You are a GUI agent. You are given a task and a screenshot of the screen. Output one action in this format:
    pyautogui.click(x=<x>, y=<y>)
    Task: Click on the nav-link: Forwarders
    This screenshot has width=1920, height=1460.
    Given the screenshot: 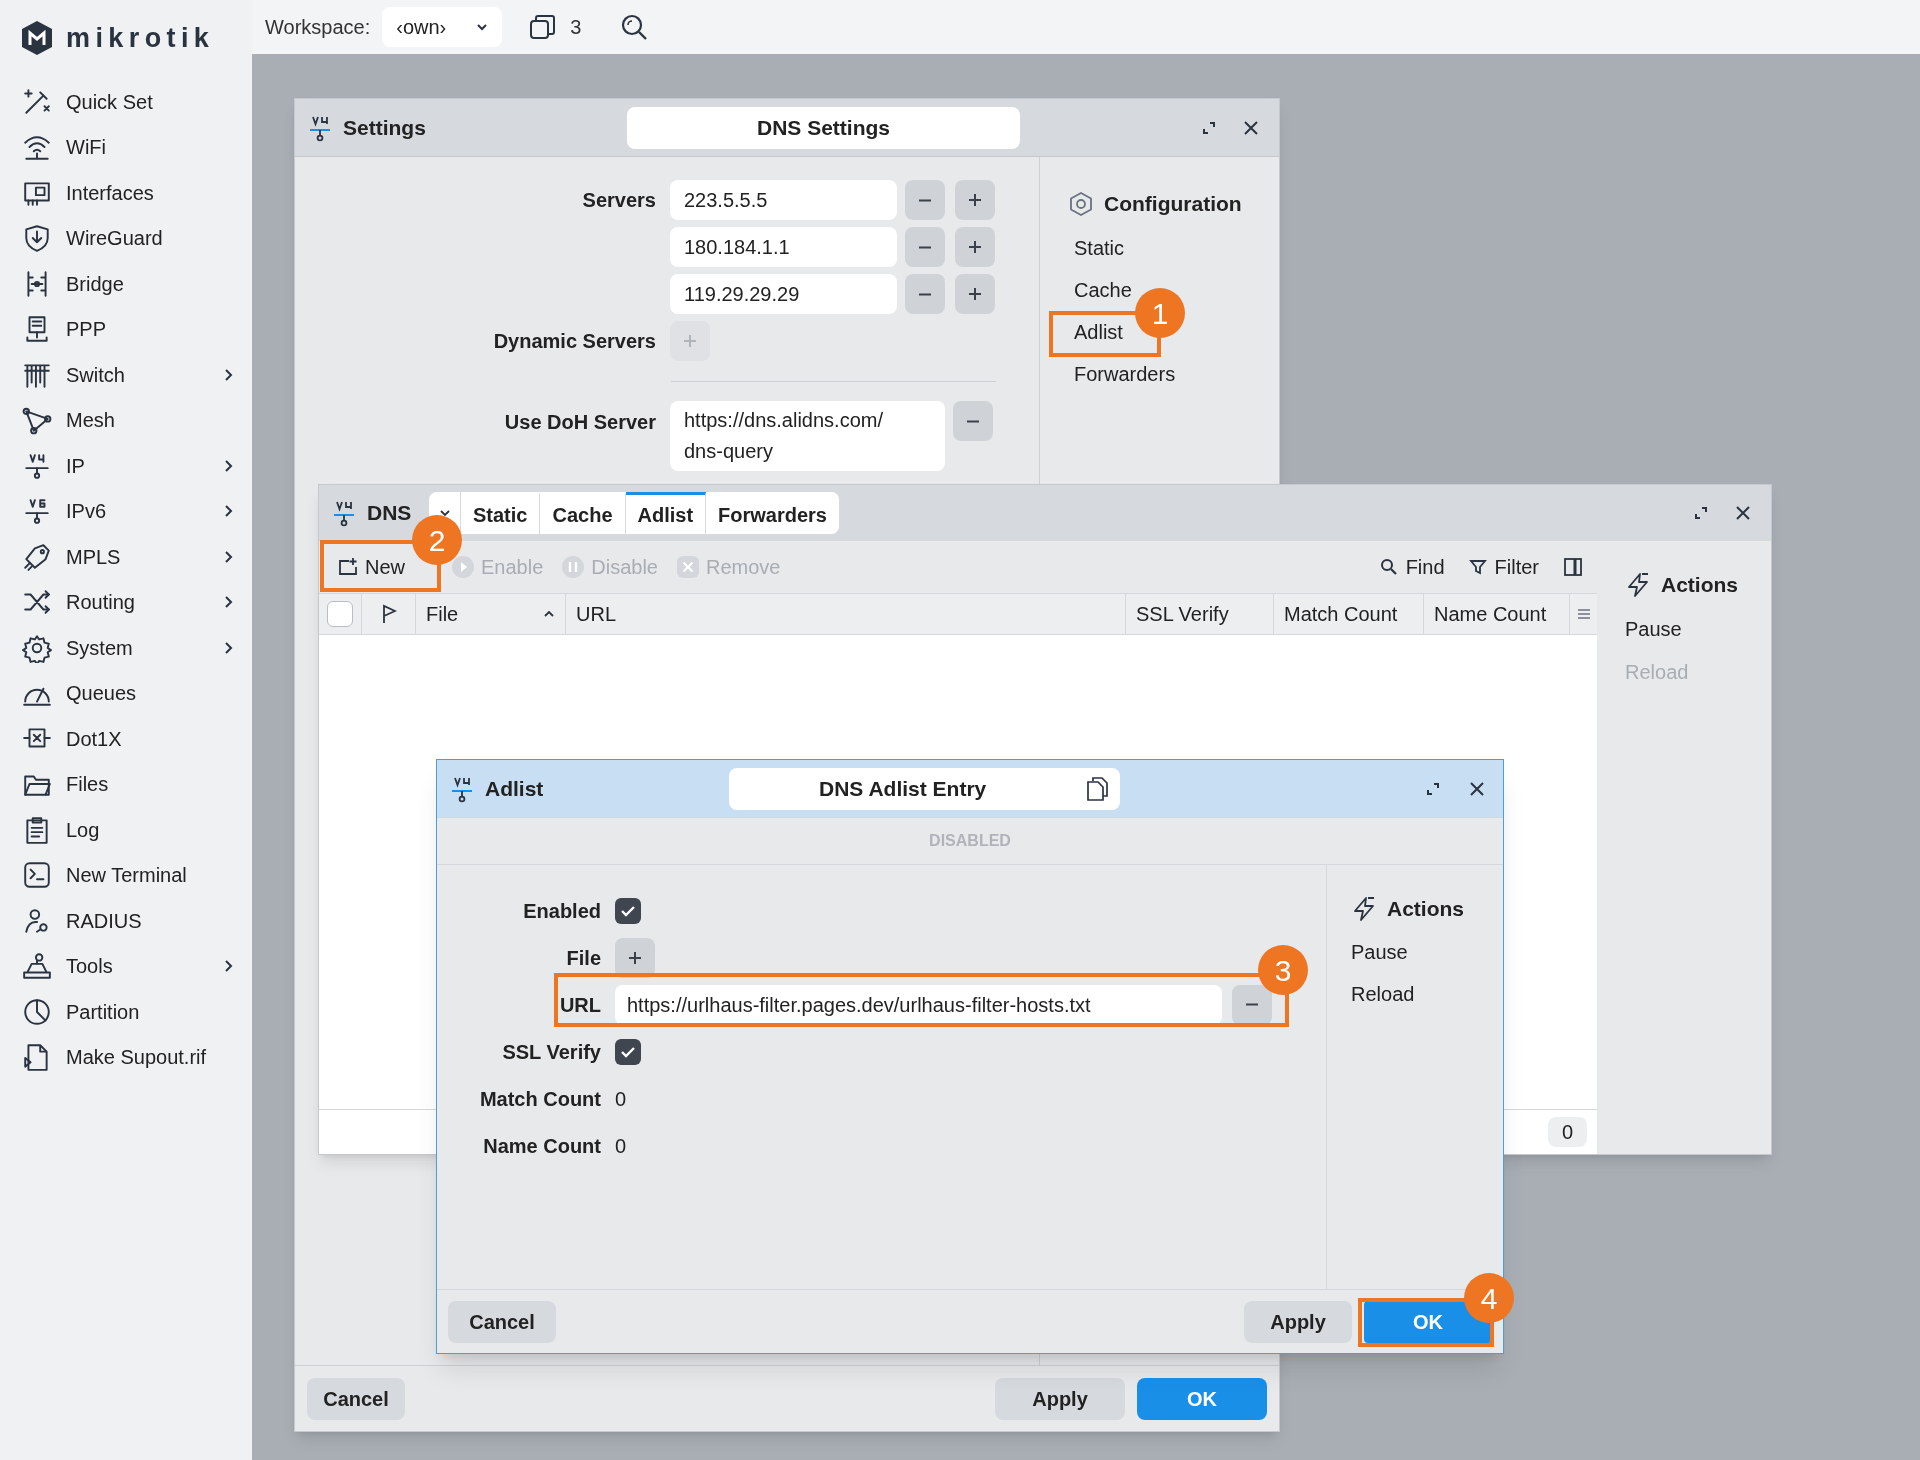 What is the action you would take?
    pyautogui.click(x=1125, y=374)
    